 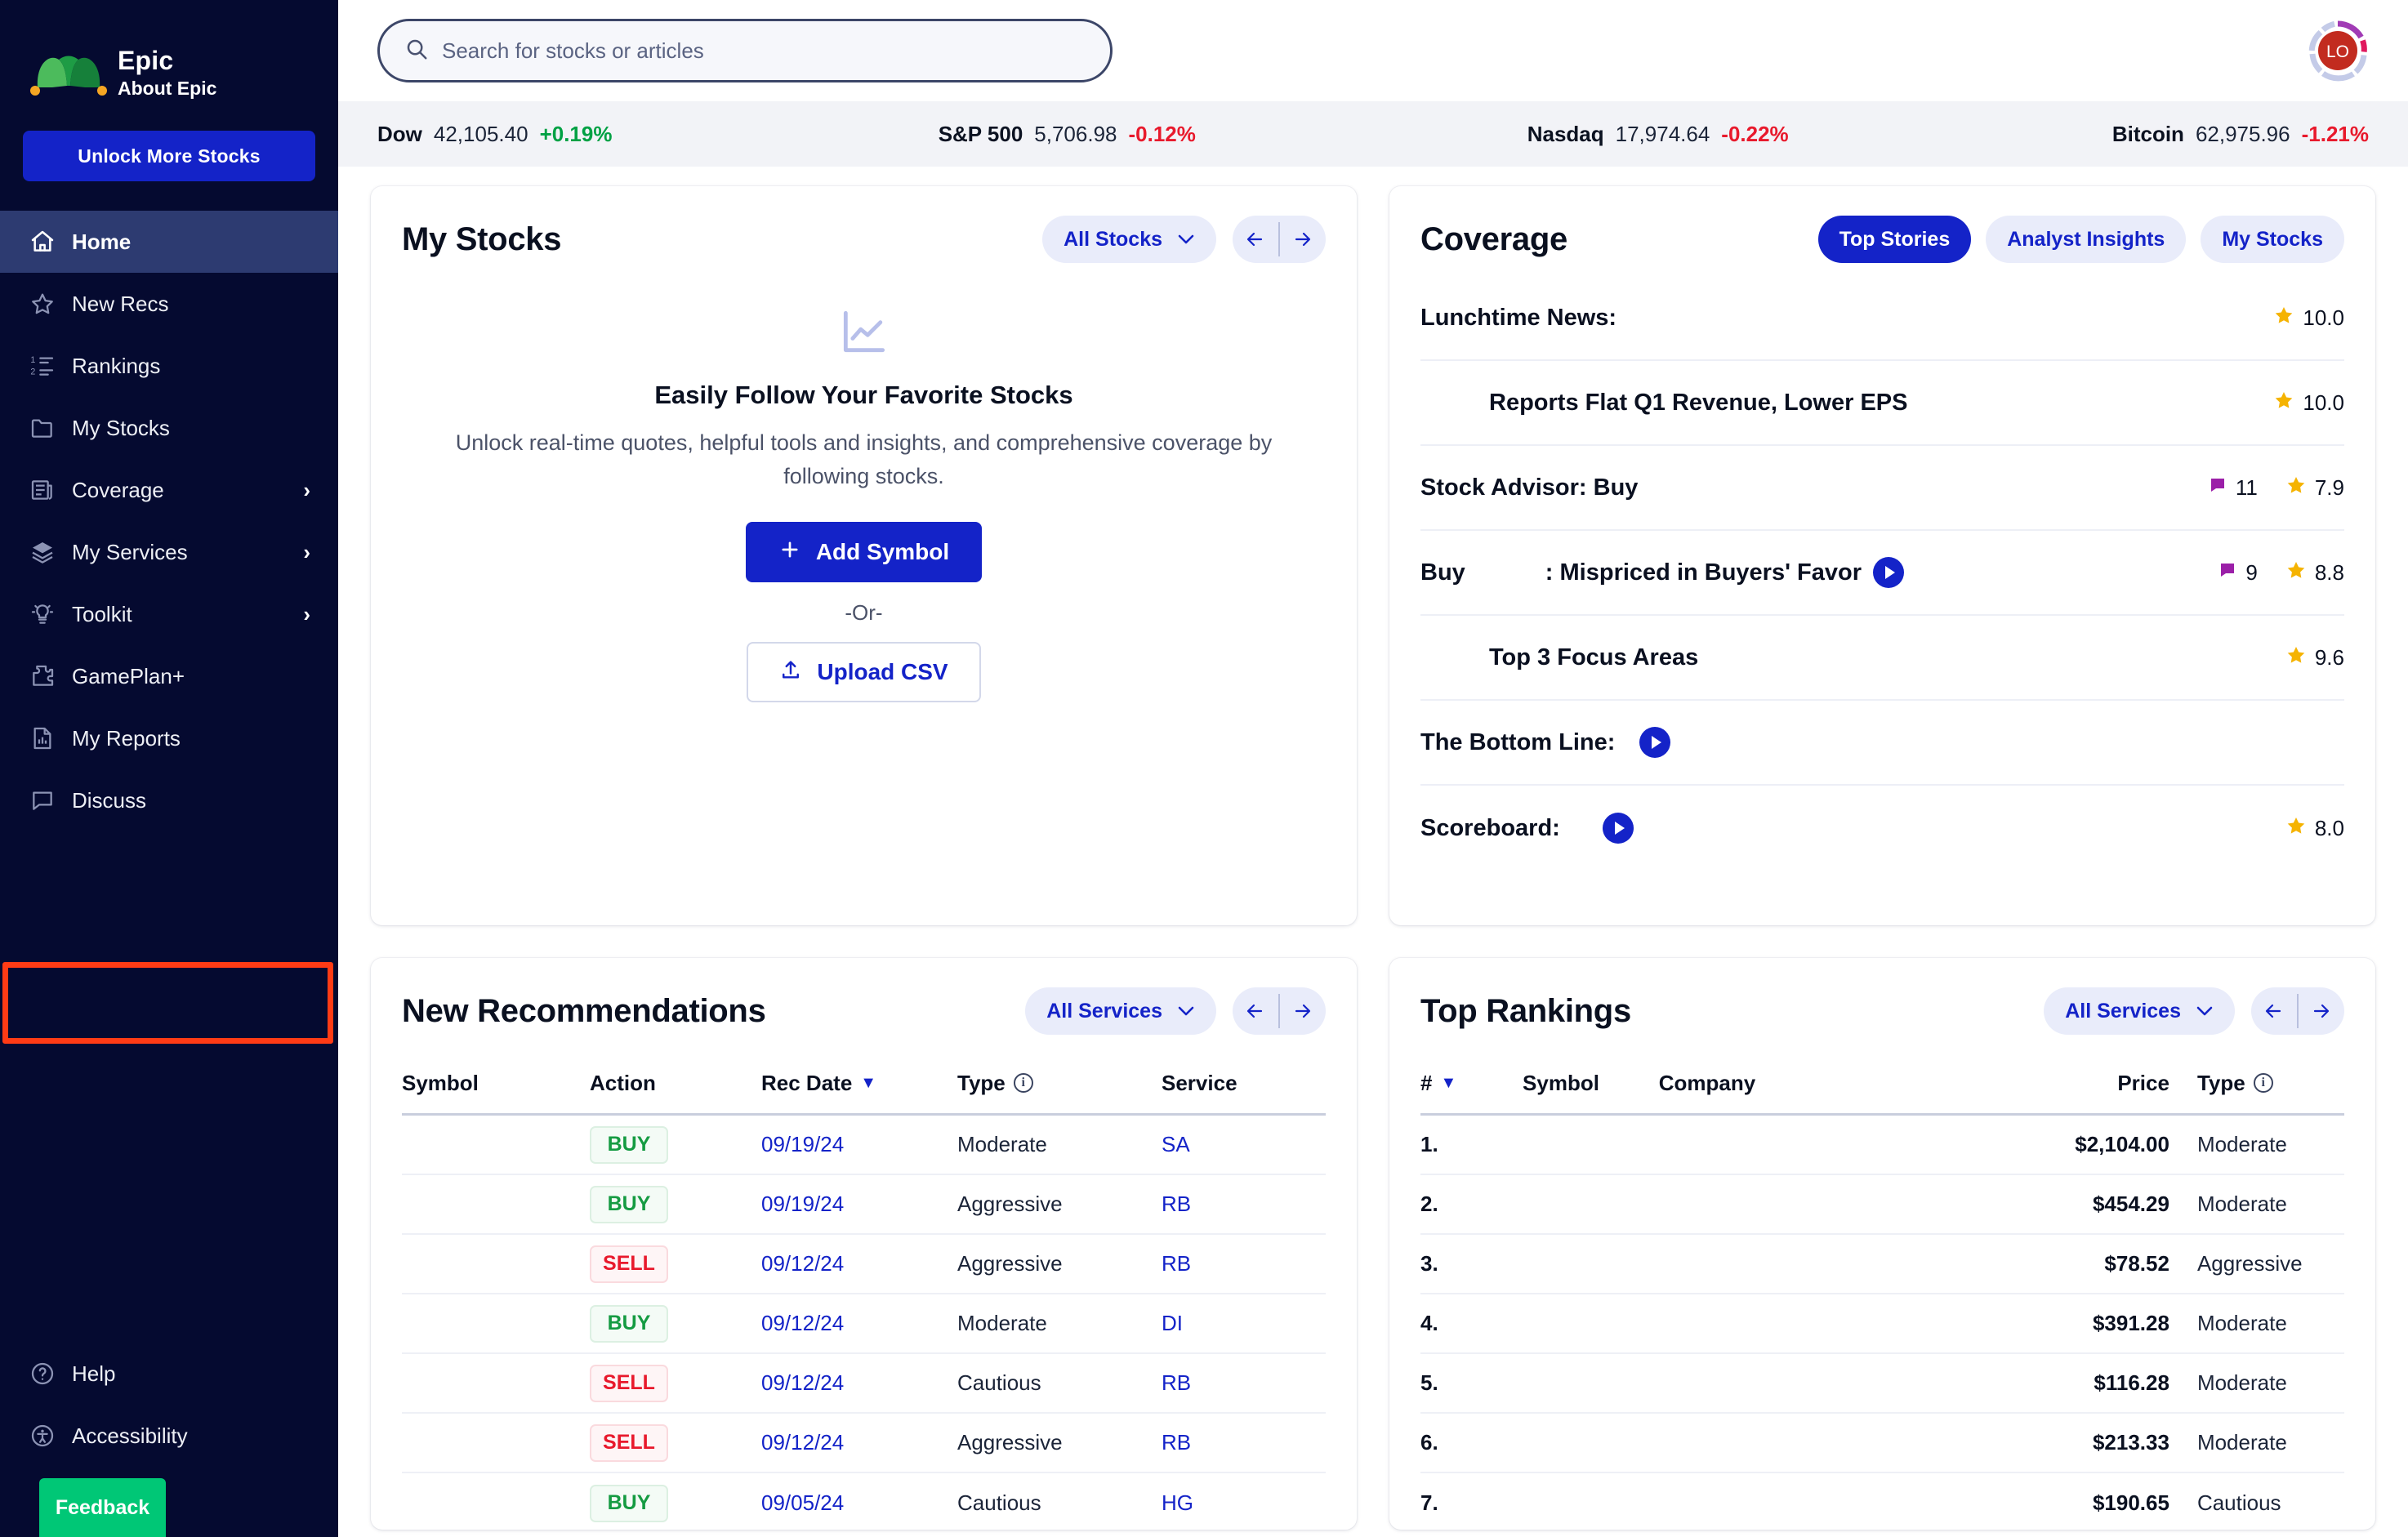 What do you see at coordinates (864, 552) in the screenshot?
I see `add-symbol-button: Add Symbol` at bounding box center [864, 552].